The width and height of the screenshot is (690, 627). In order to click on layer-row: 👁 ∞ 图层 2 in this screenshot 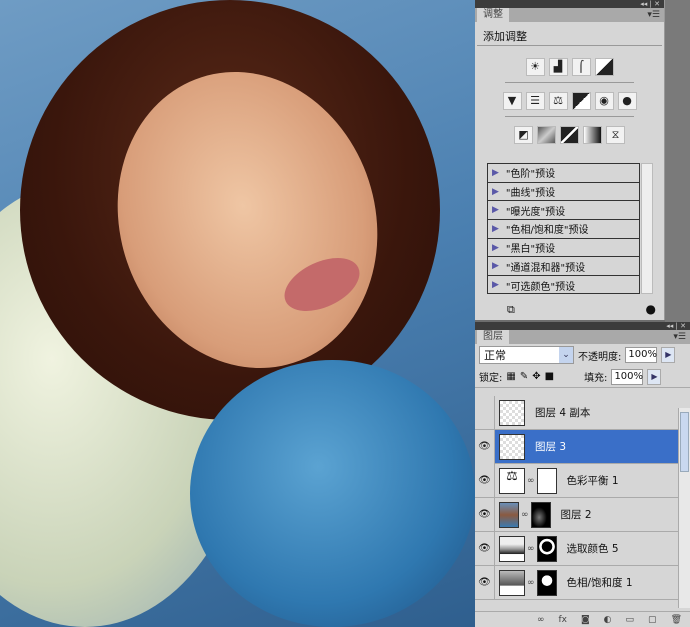, I will do `click(576, 514)`.